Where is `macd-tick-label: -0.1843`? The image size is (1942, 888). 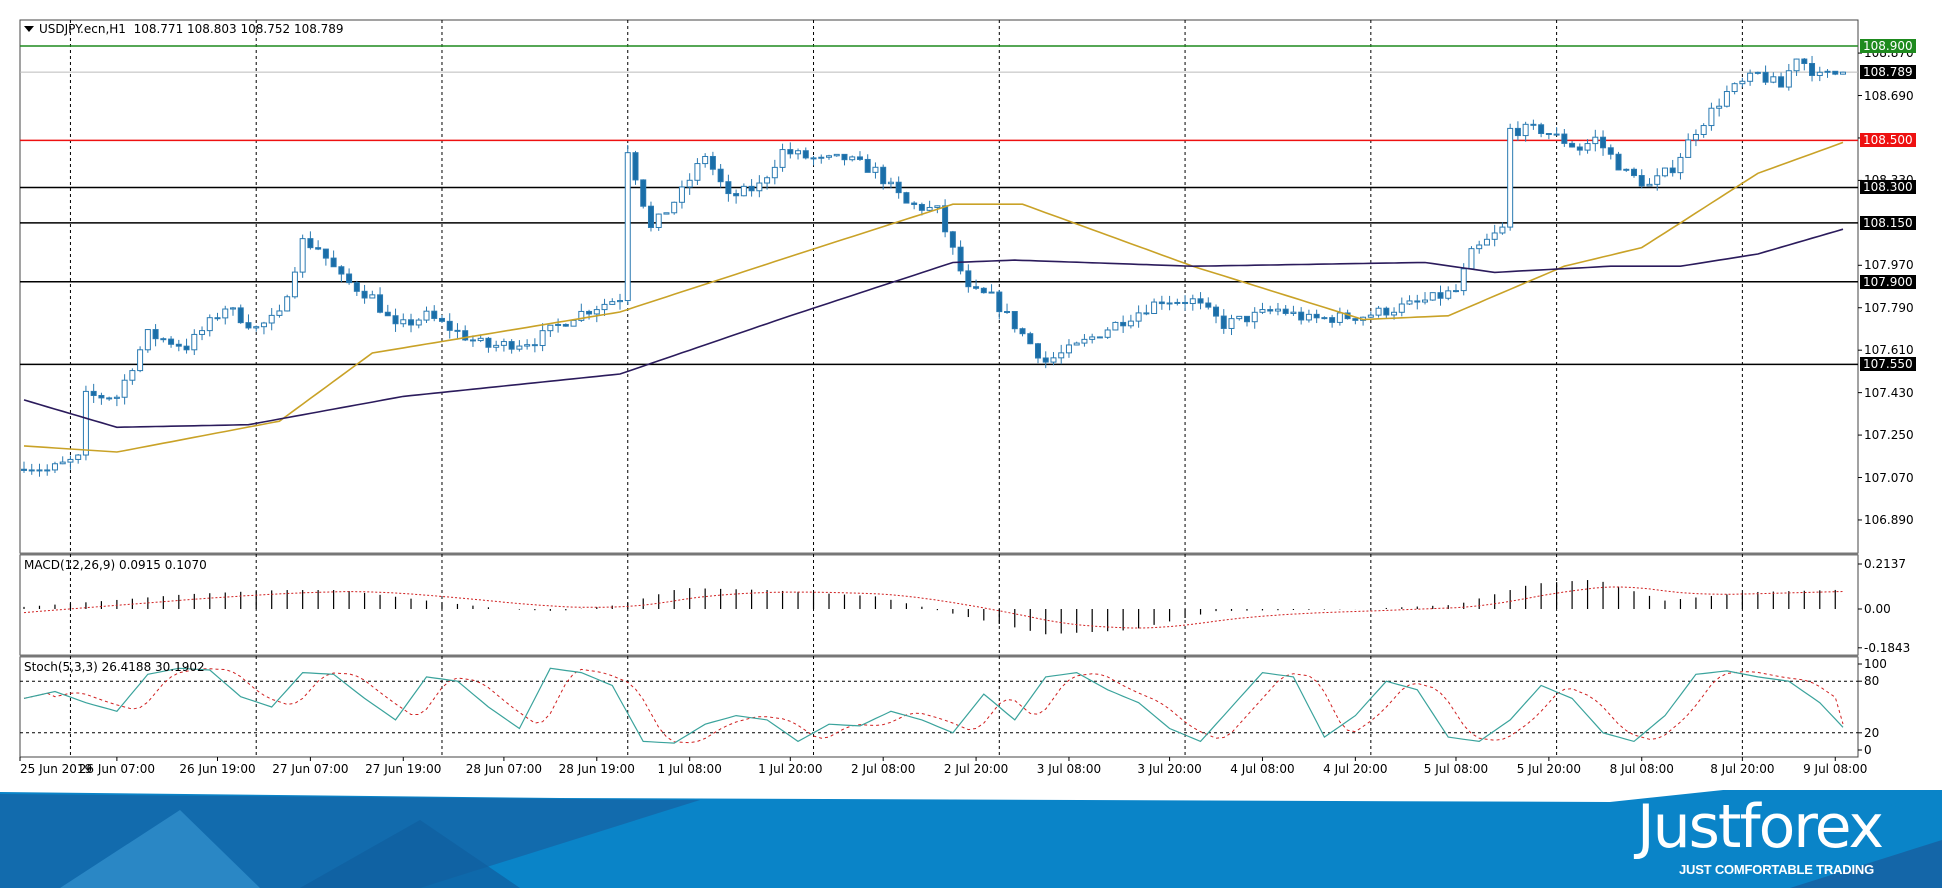 macd-tick-label: -0.1843 is located at coordinates (1887, 647).